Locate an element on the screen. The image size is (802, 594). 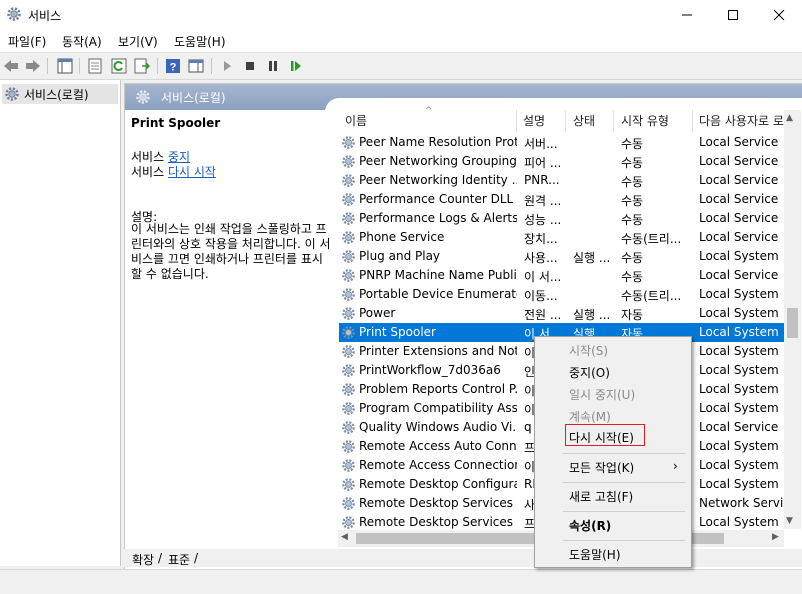
minimize-button is located at coordinates (687, 15).